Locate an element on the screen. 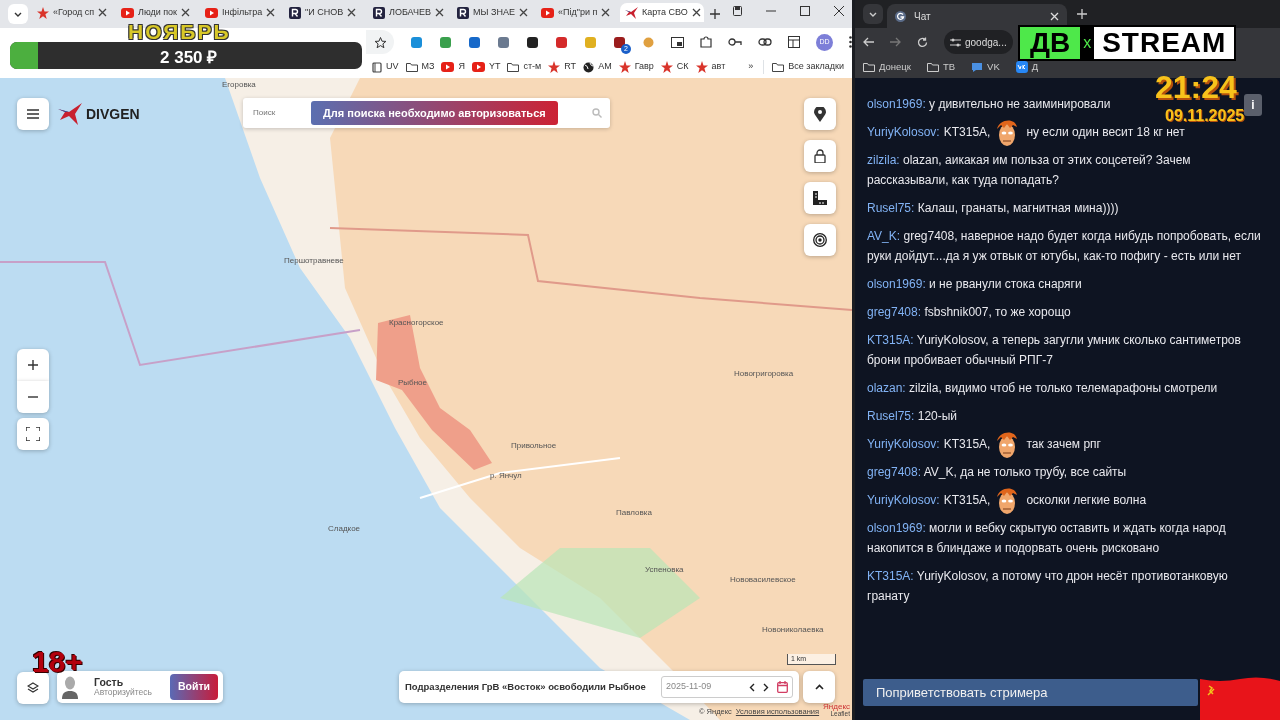  pin-button is located at coordinates (820, 114).